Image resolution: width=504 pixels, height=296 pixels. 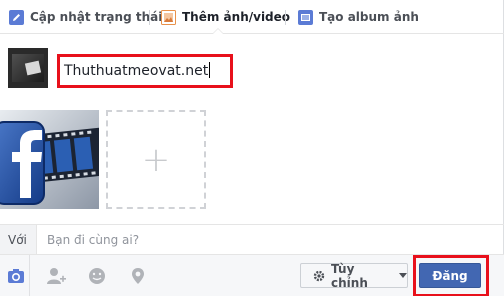 I want to click on active-tab-pointer, so click(x=218, y=31).